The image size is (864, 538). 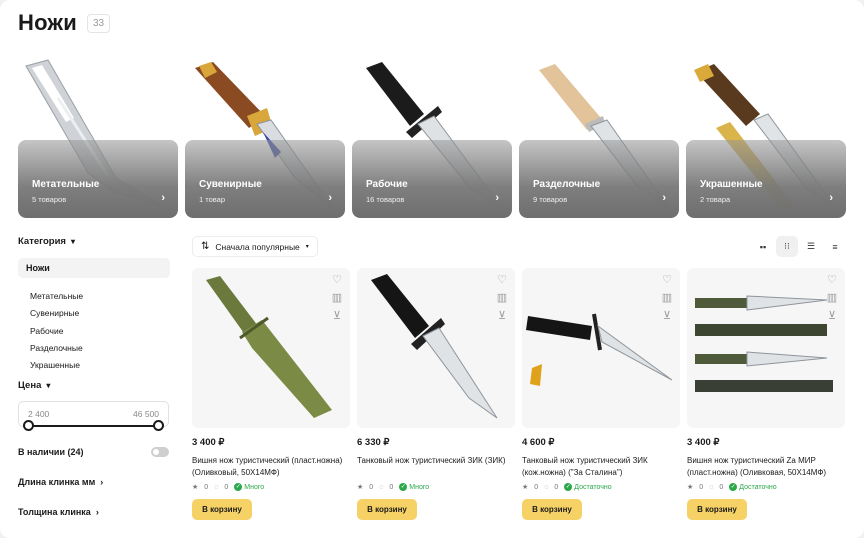 What do you see at coordinates (387, 184) in the screenshot?
I see `category-name: Рабочие` at bounding box center [387, 184].